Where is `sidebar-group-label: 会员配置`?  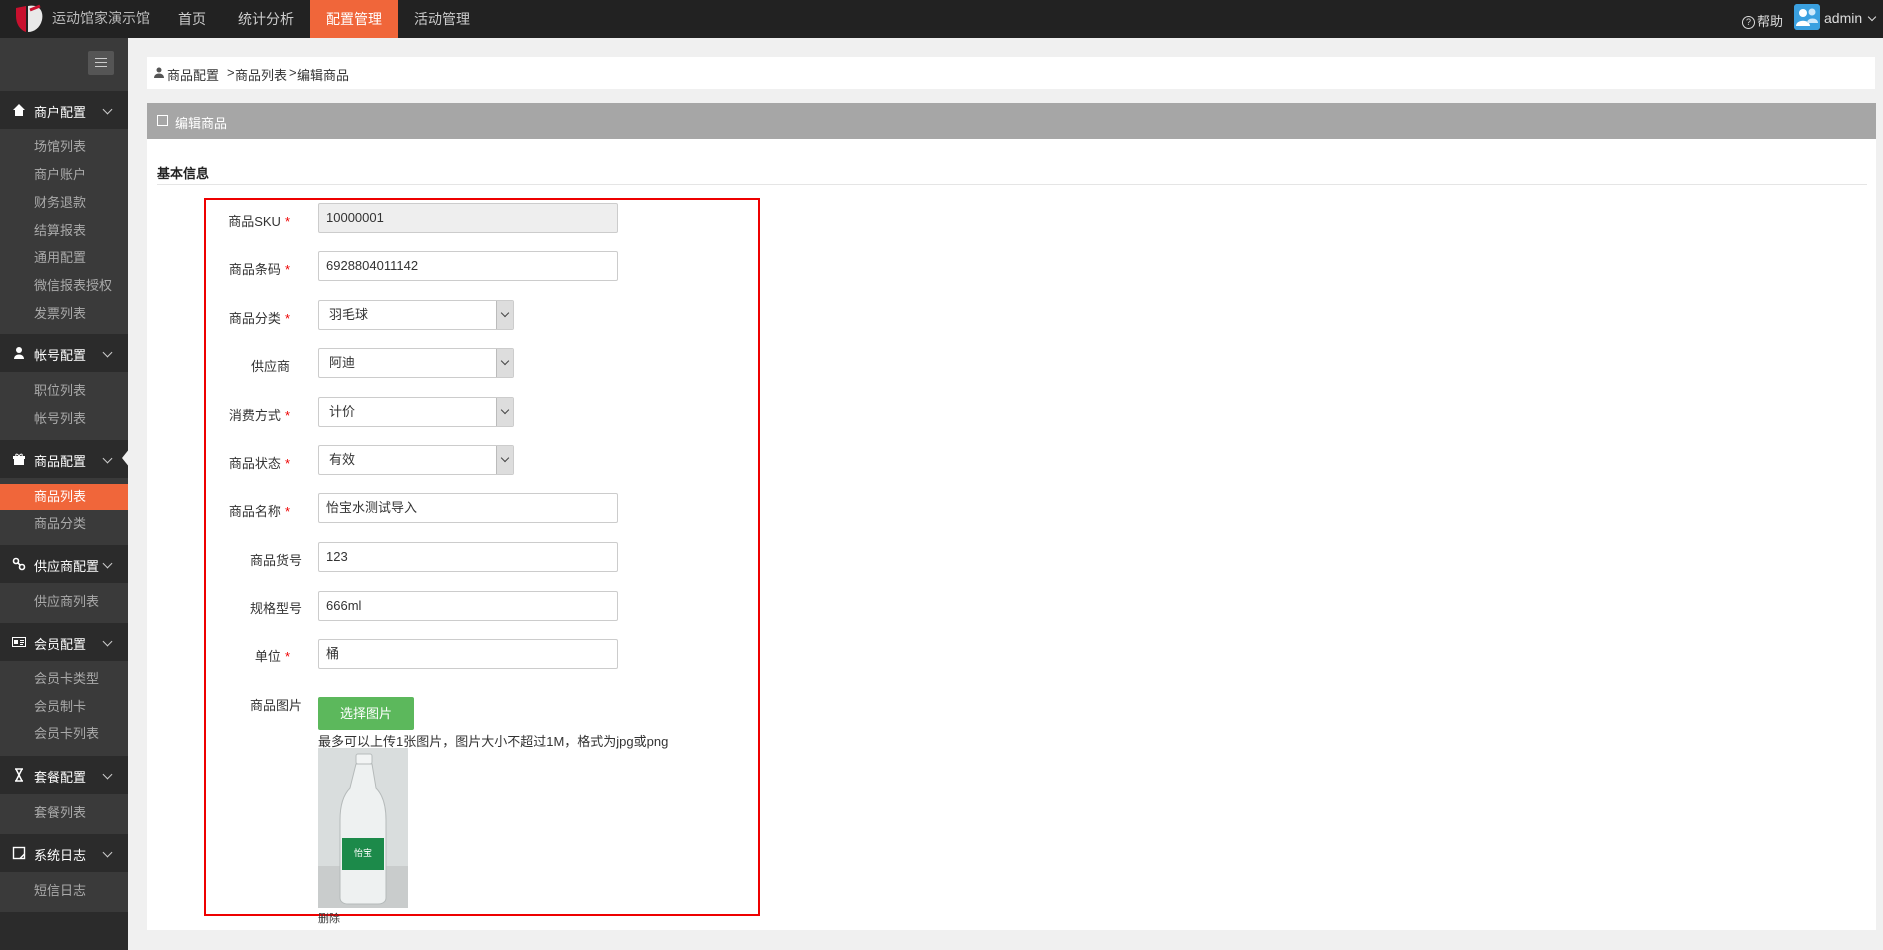
sidebar-group-label: 会员配置 is located at coordinates (60, 644).